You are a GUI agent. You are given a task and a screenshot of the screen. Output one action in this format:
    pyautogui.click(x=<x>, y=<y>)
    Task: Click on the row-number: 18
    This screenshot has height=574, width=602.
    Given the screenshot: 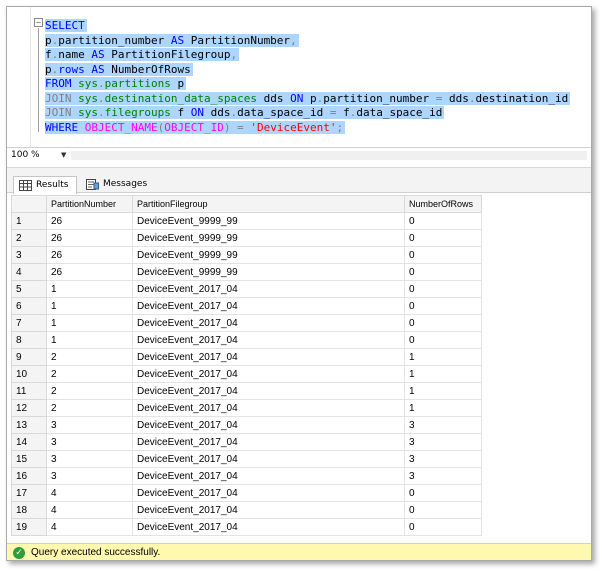 What is the action you would take?
    pyautogui.click(x=29, y=510)
    